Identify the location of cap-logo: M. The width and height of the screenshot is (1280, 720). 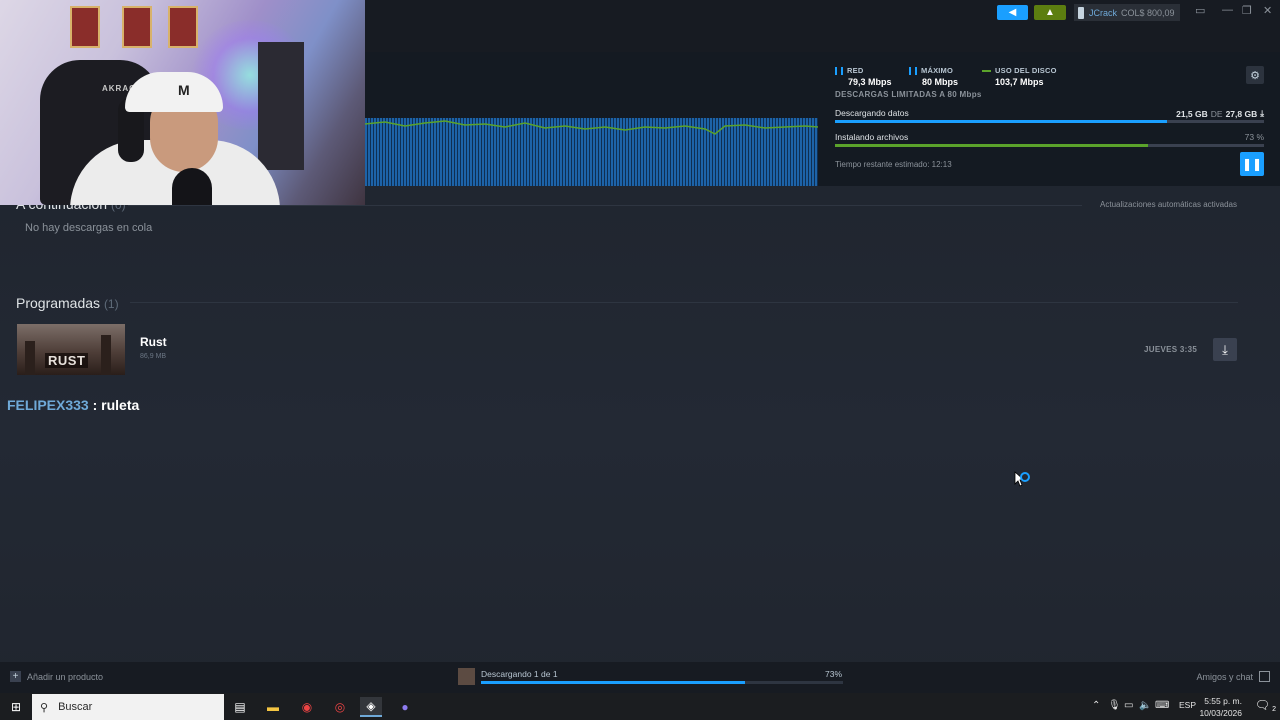
(184, 90).